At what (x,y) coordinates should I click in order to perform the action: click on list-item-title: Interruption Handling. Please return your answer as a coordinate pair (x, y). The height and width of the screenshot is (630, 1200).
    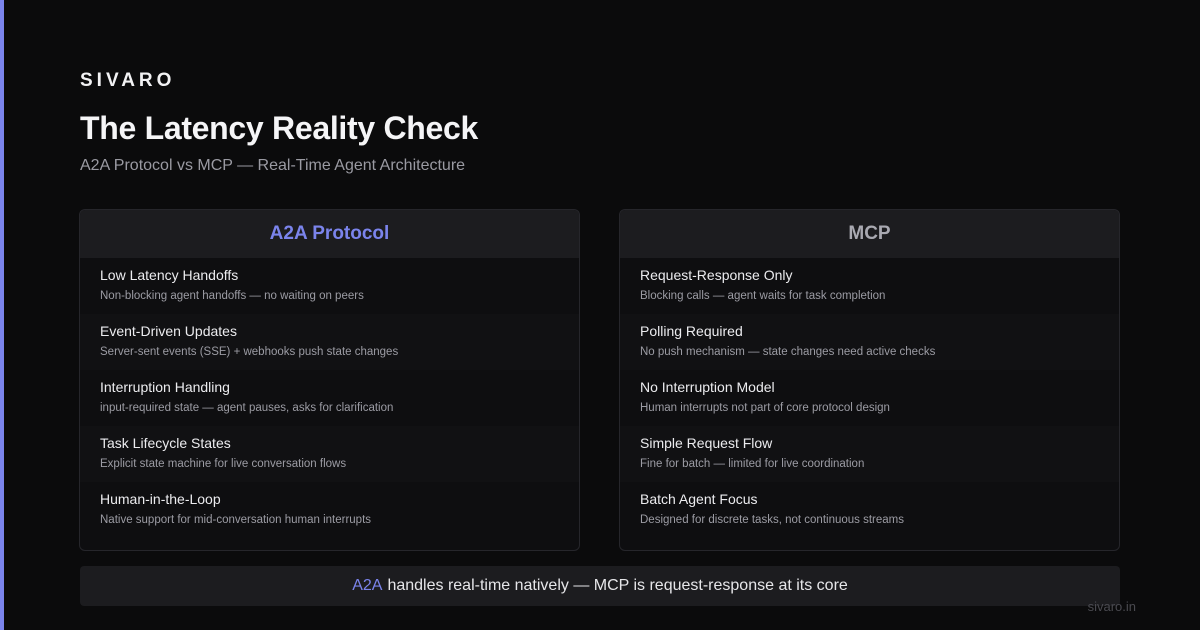
    Looking at the image, I should click on (165, 387).